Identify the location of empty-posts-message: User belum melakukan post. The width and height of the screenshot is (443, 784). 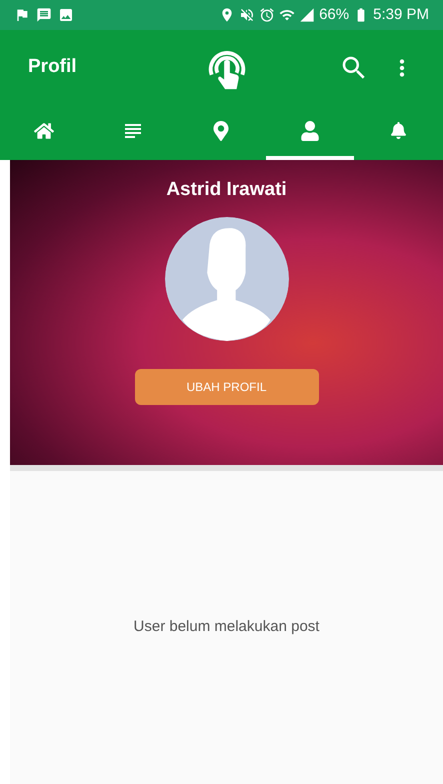
(227, 627).